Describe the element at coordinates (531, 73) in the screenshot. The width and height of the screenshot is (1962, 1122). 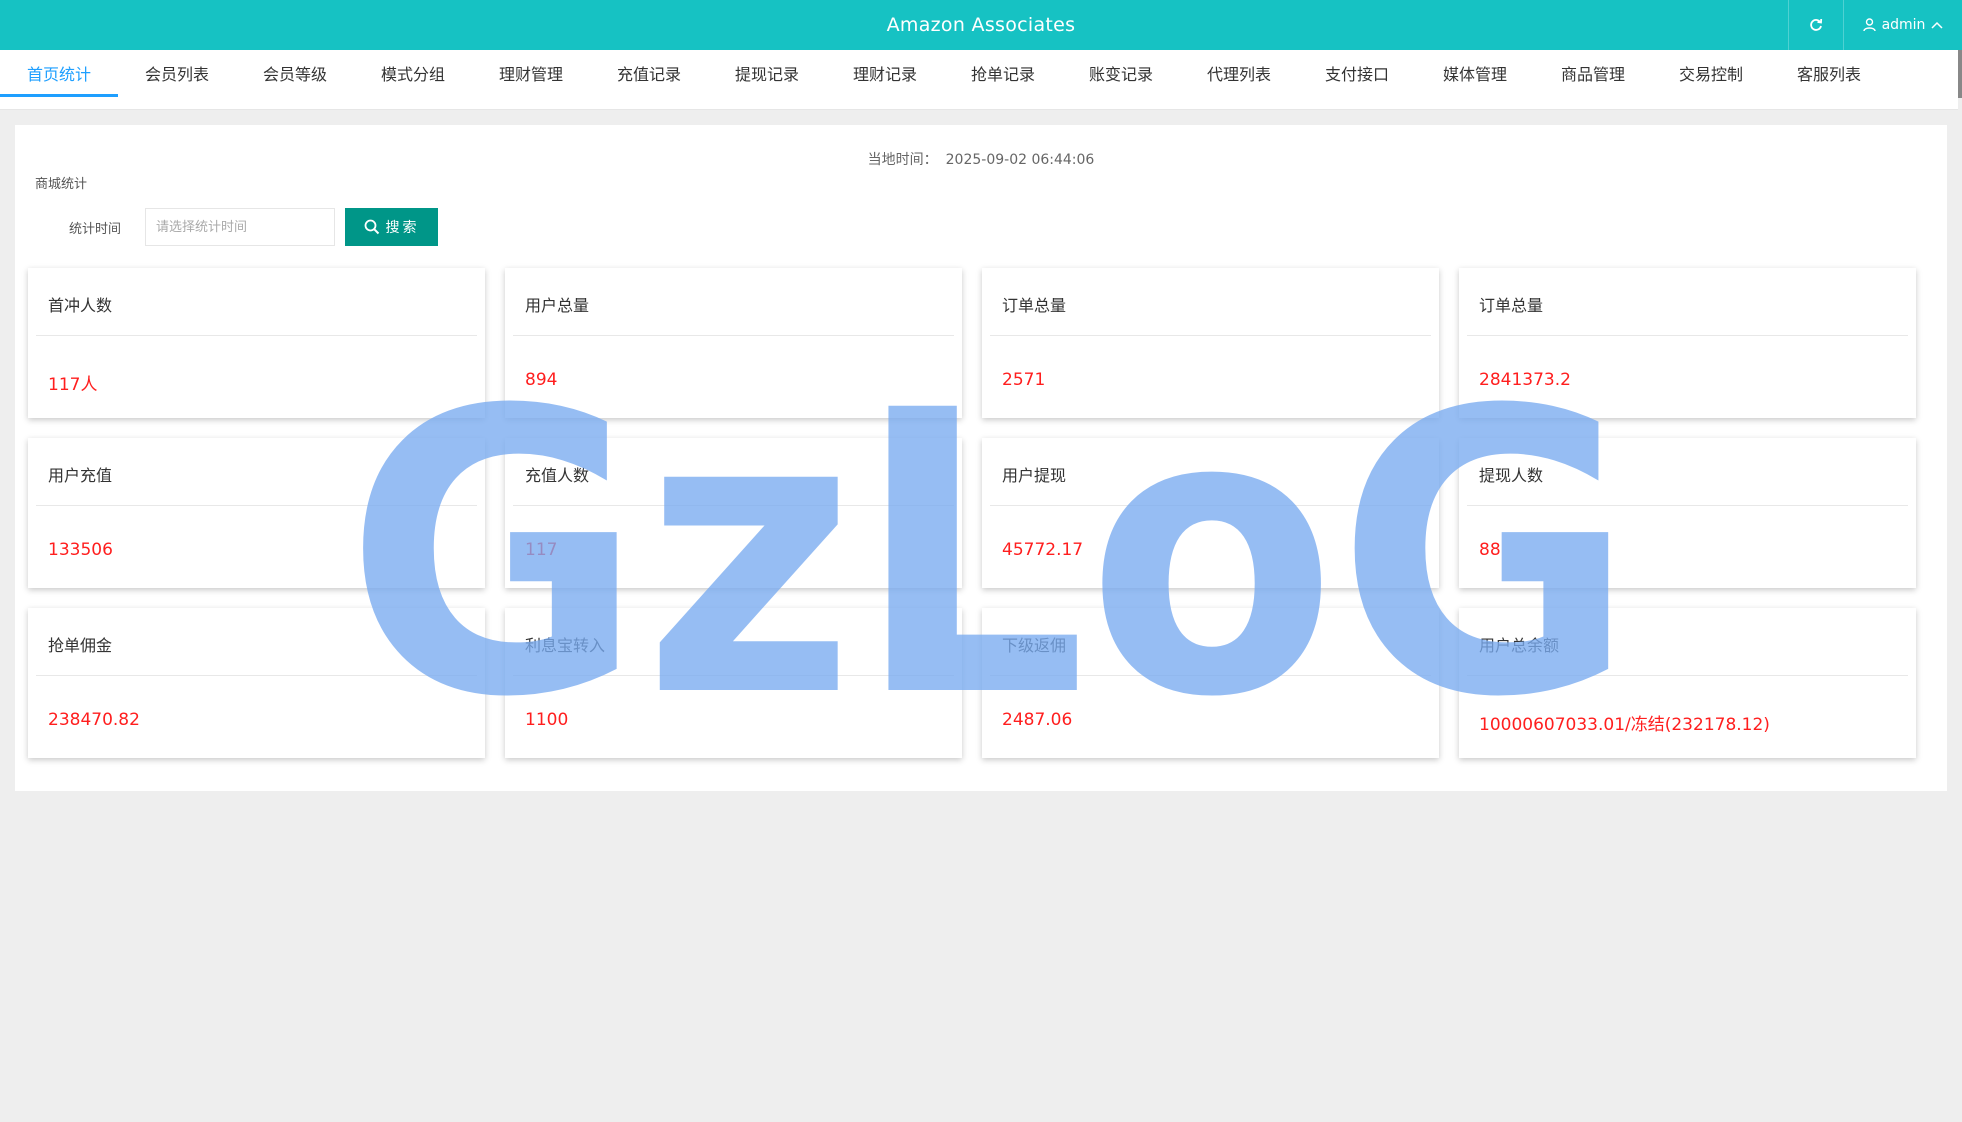
I see `tab-finance-management: 理财管理` at that location.